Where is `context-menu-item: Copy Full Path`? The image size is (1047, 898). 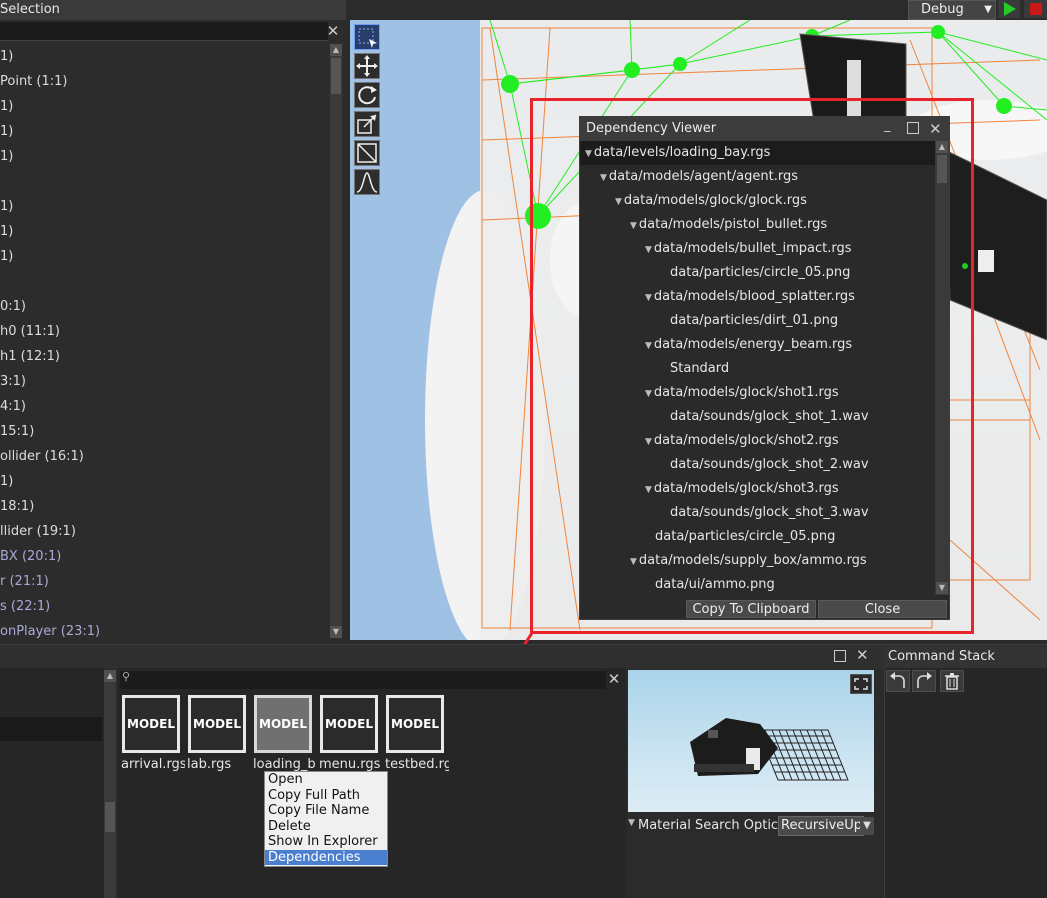
context-menu-item: Copy Full Path is located at coordinates (326, 796).